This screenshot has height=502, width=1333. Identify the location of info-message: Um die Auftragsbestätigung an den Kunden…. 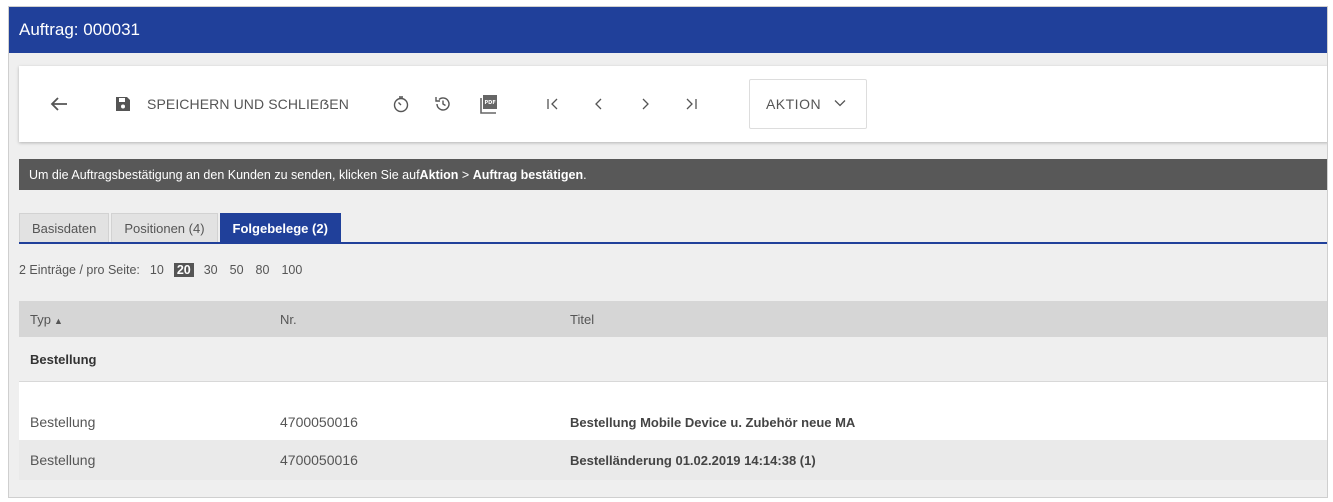
(673, 174).